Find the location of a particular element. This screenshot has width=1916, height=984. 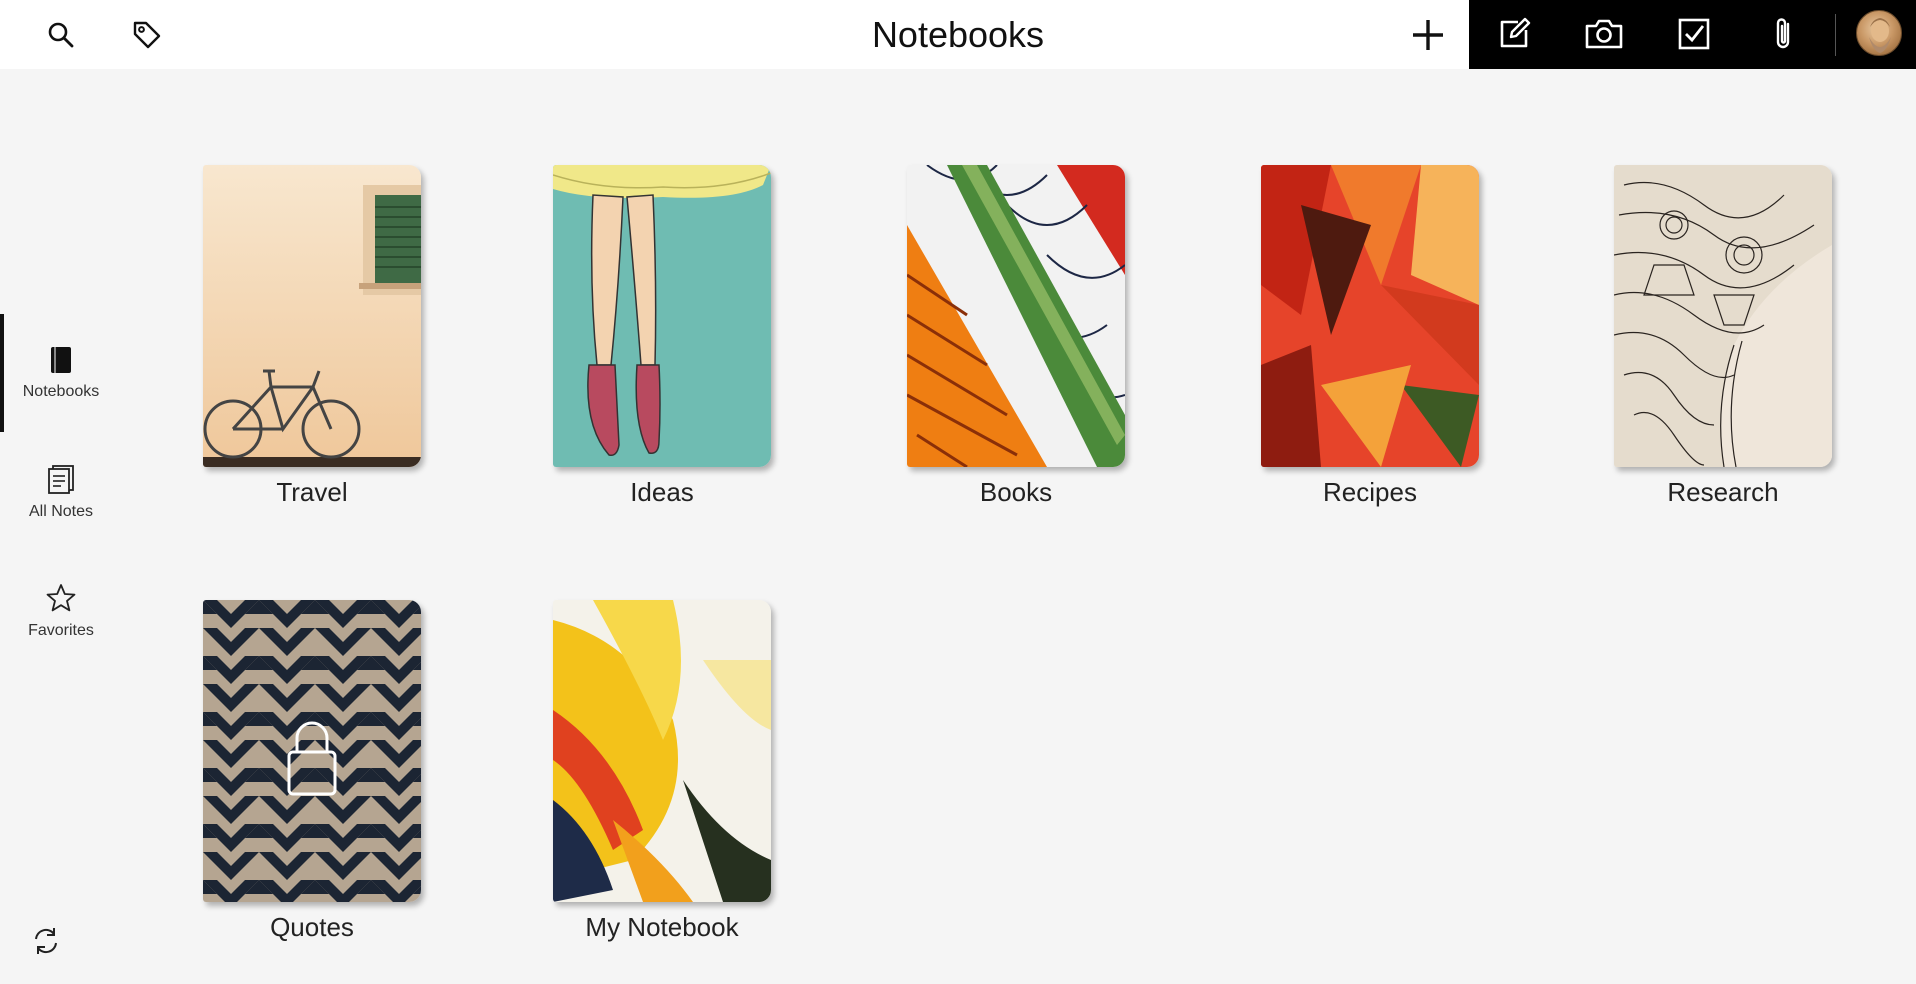

checklist-icon is located at coordinates (1694, 34).